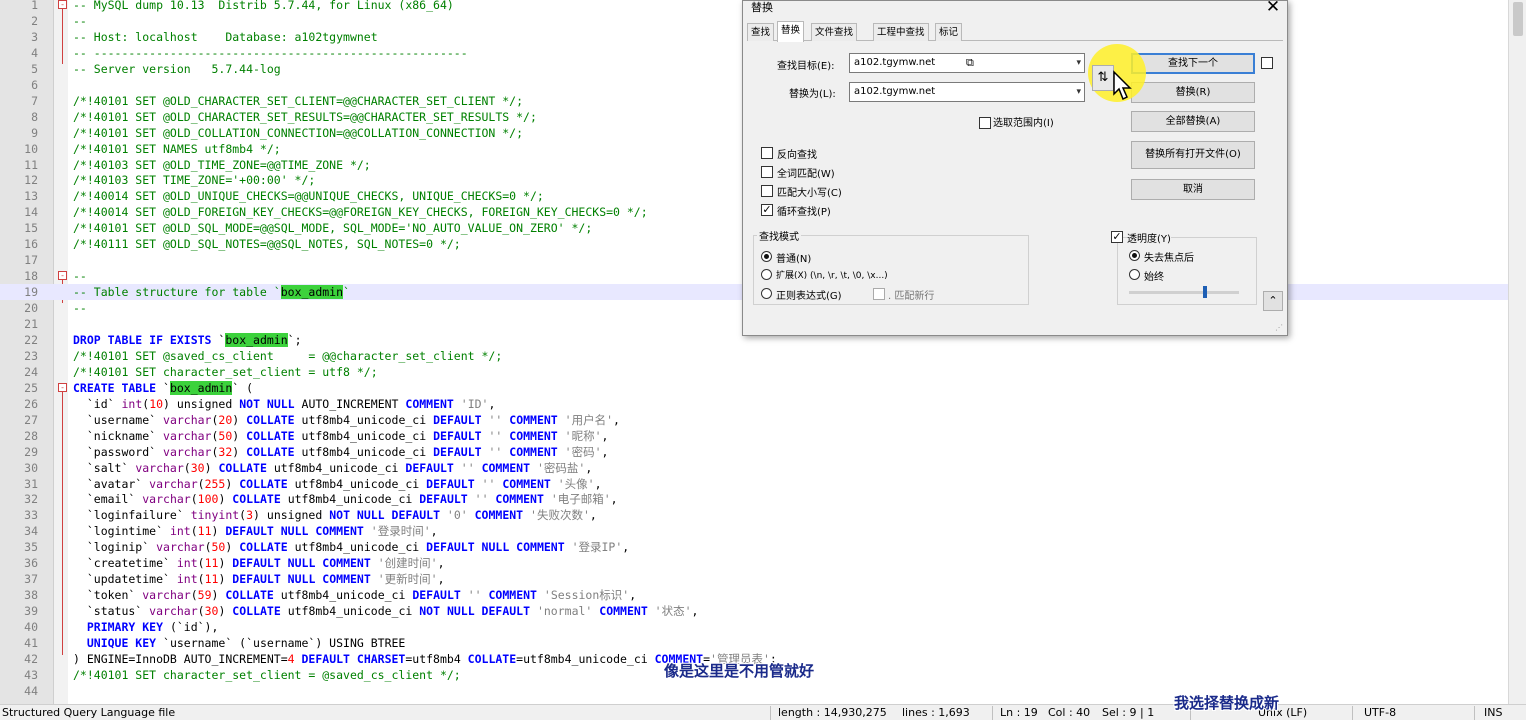 The height and width of the screenshot is (720, 1526). Describe the element at coordinates (31, 244) in the screenshot. I see `line-number: 16` at that location.